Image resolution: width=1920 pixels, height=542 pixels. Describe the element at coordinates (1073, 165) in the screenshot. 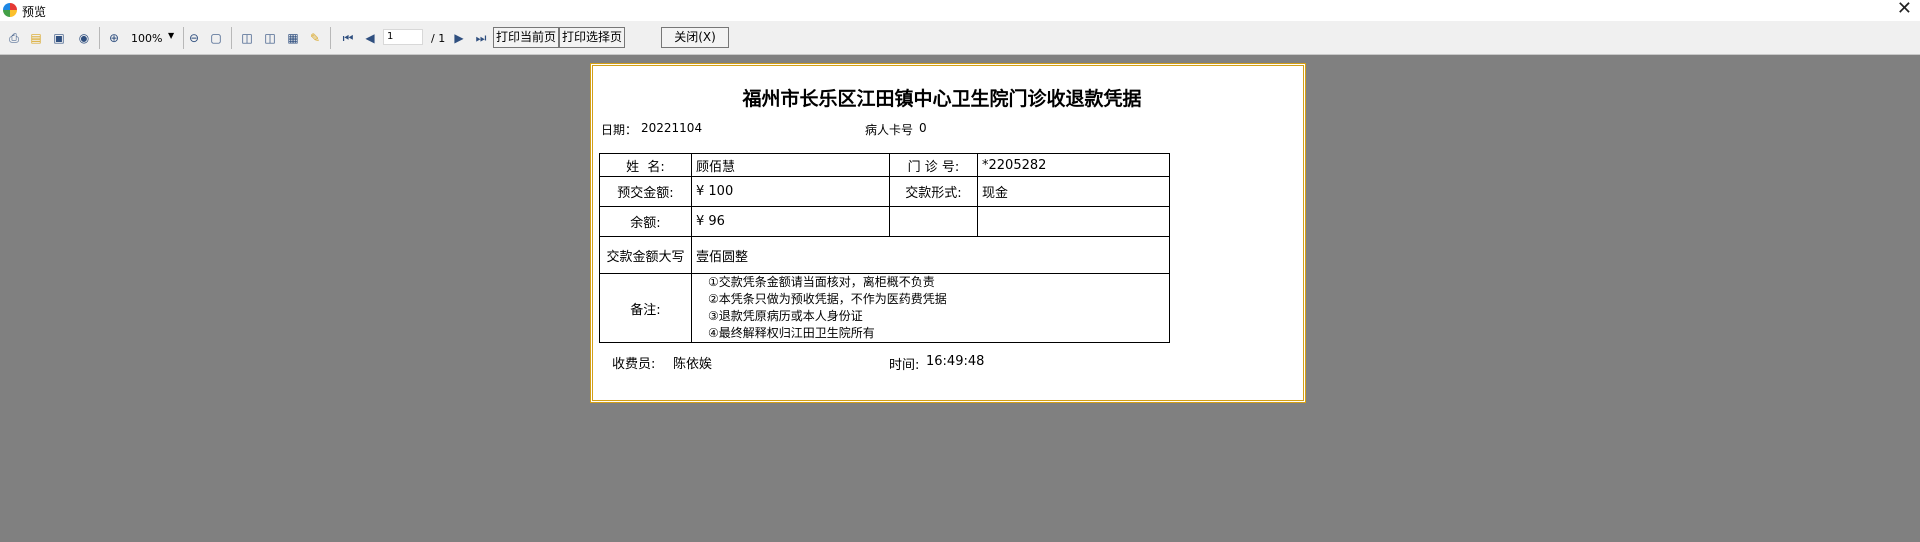

I see `clinic-no-value: *2205282` at that location.